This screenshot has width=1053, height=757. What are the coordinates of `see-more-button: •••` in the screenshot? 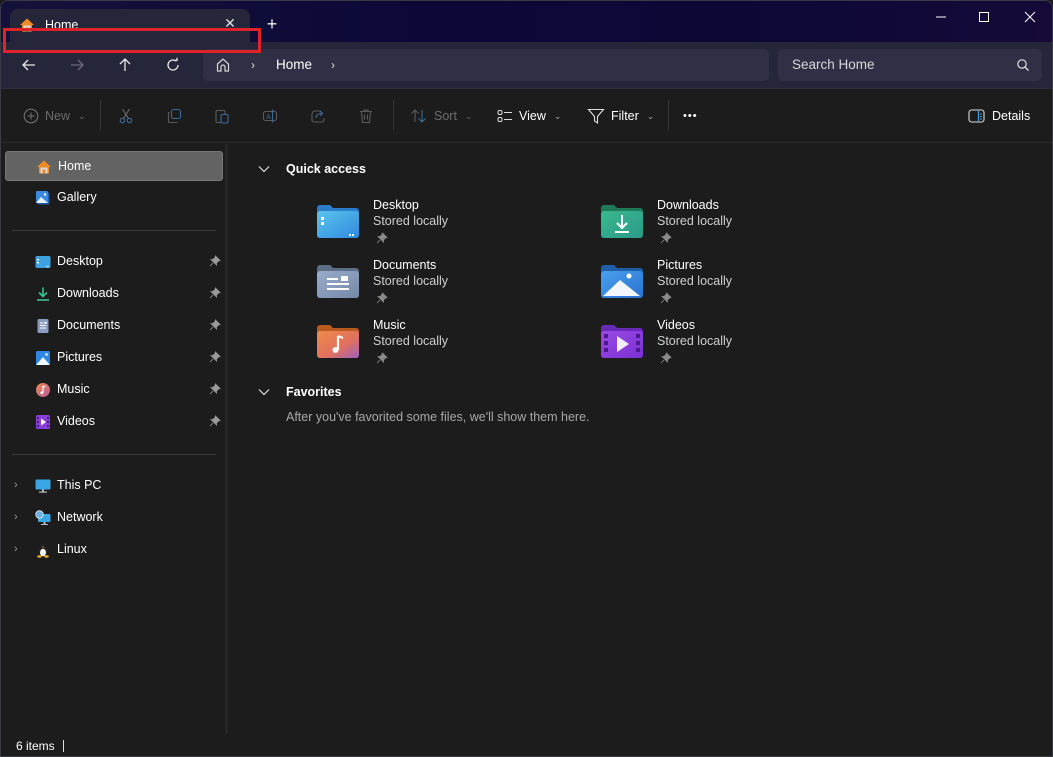 It's located at (690, 116).